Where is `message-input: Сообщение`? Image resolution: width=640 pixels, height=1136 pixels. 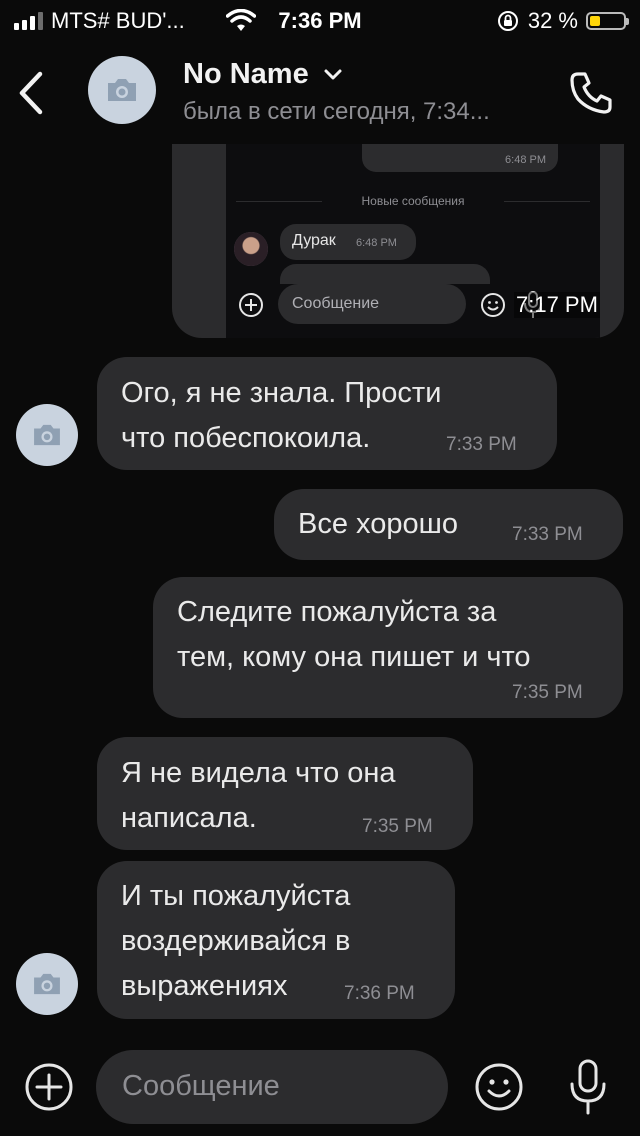 message-input: Сообщение is located at coordinates (272, 1087).